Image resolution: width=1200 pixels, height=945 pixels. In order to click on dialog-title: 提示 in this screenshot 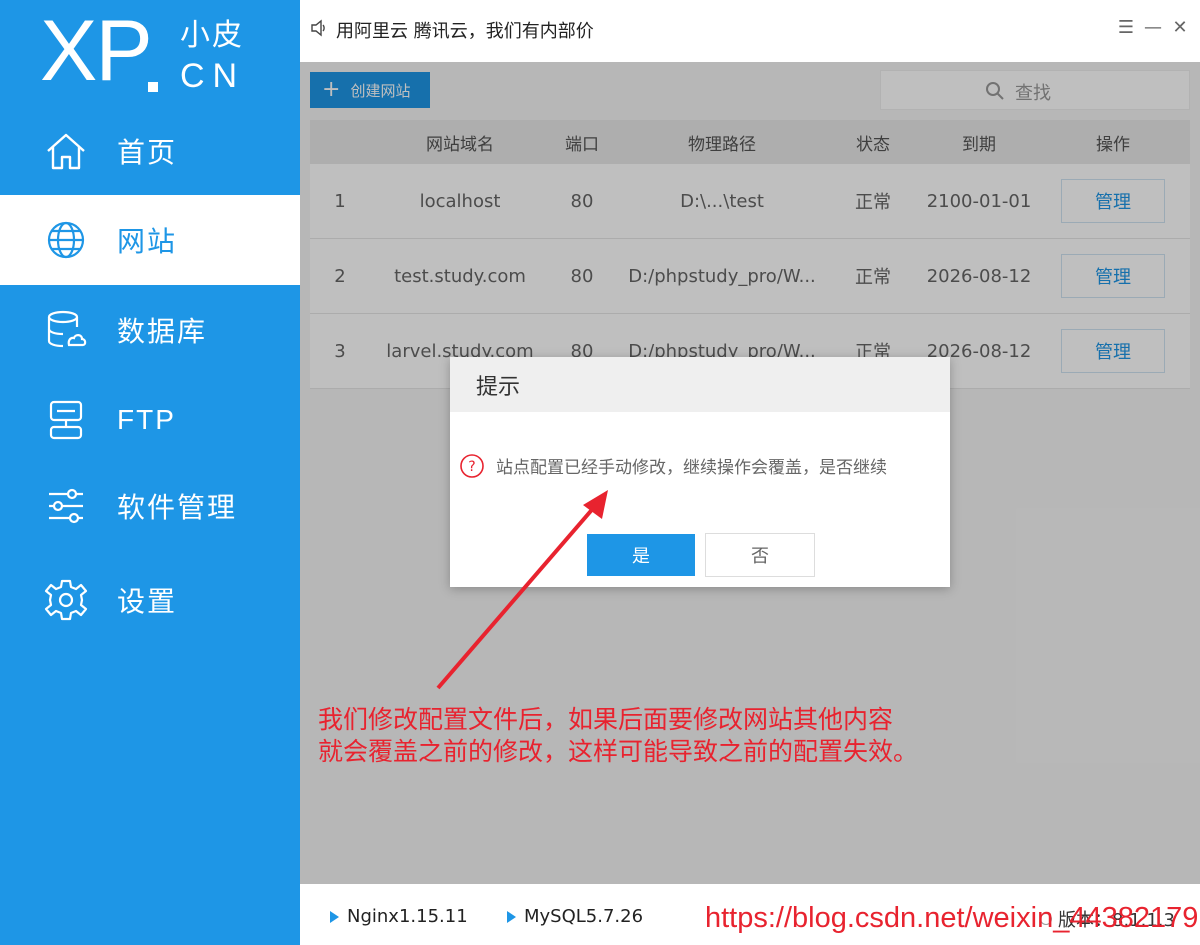, I will do `click(700, 384)`.